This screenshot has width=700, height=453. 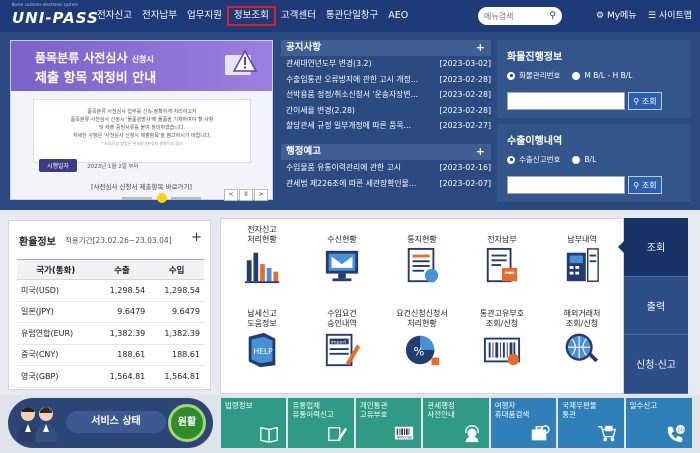 What do you see at coordinates (398, 16) in the screenshot?
I see `nav-item: AEO` at bounding box center [398, 16].